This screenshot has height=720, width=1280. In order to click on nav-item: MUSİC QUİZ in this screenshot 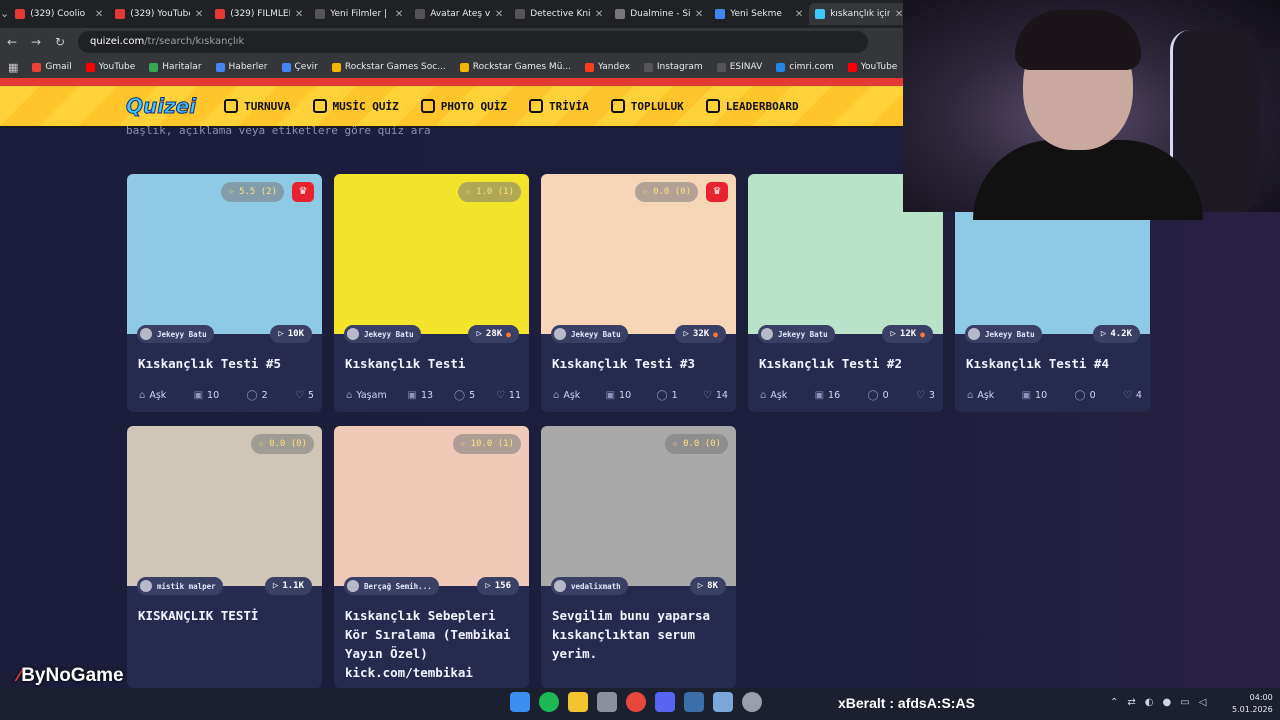, I will do `click(355, 106)`.